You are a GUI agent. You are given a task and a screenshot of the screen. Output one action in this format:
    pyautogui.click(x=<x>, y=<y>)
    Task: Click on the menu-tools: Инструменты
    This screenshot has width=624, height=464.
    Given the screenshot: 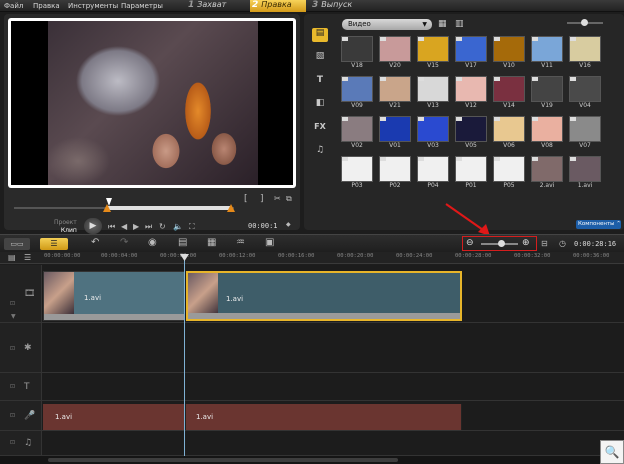 What is the action you would take?
    pyautogui.click(x=93, y=6)
    